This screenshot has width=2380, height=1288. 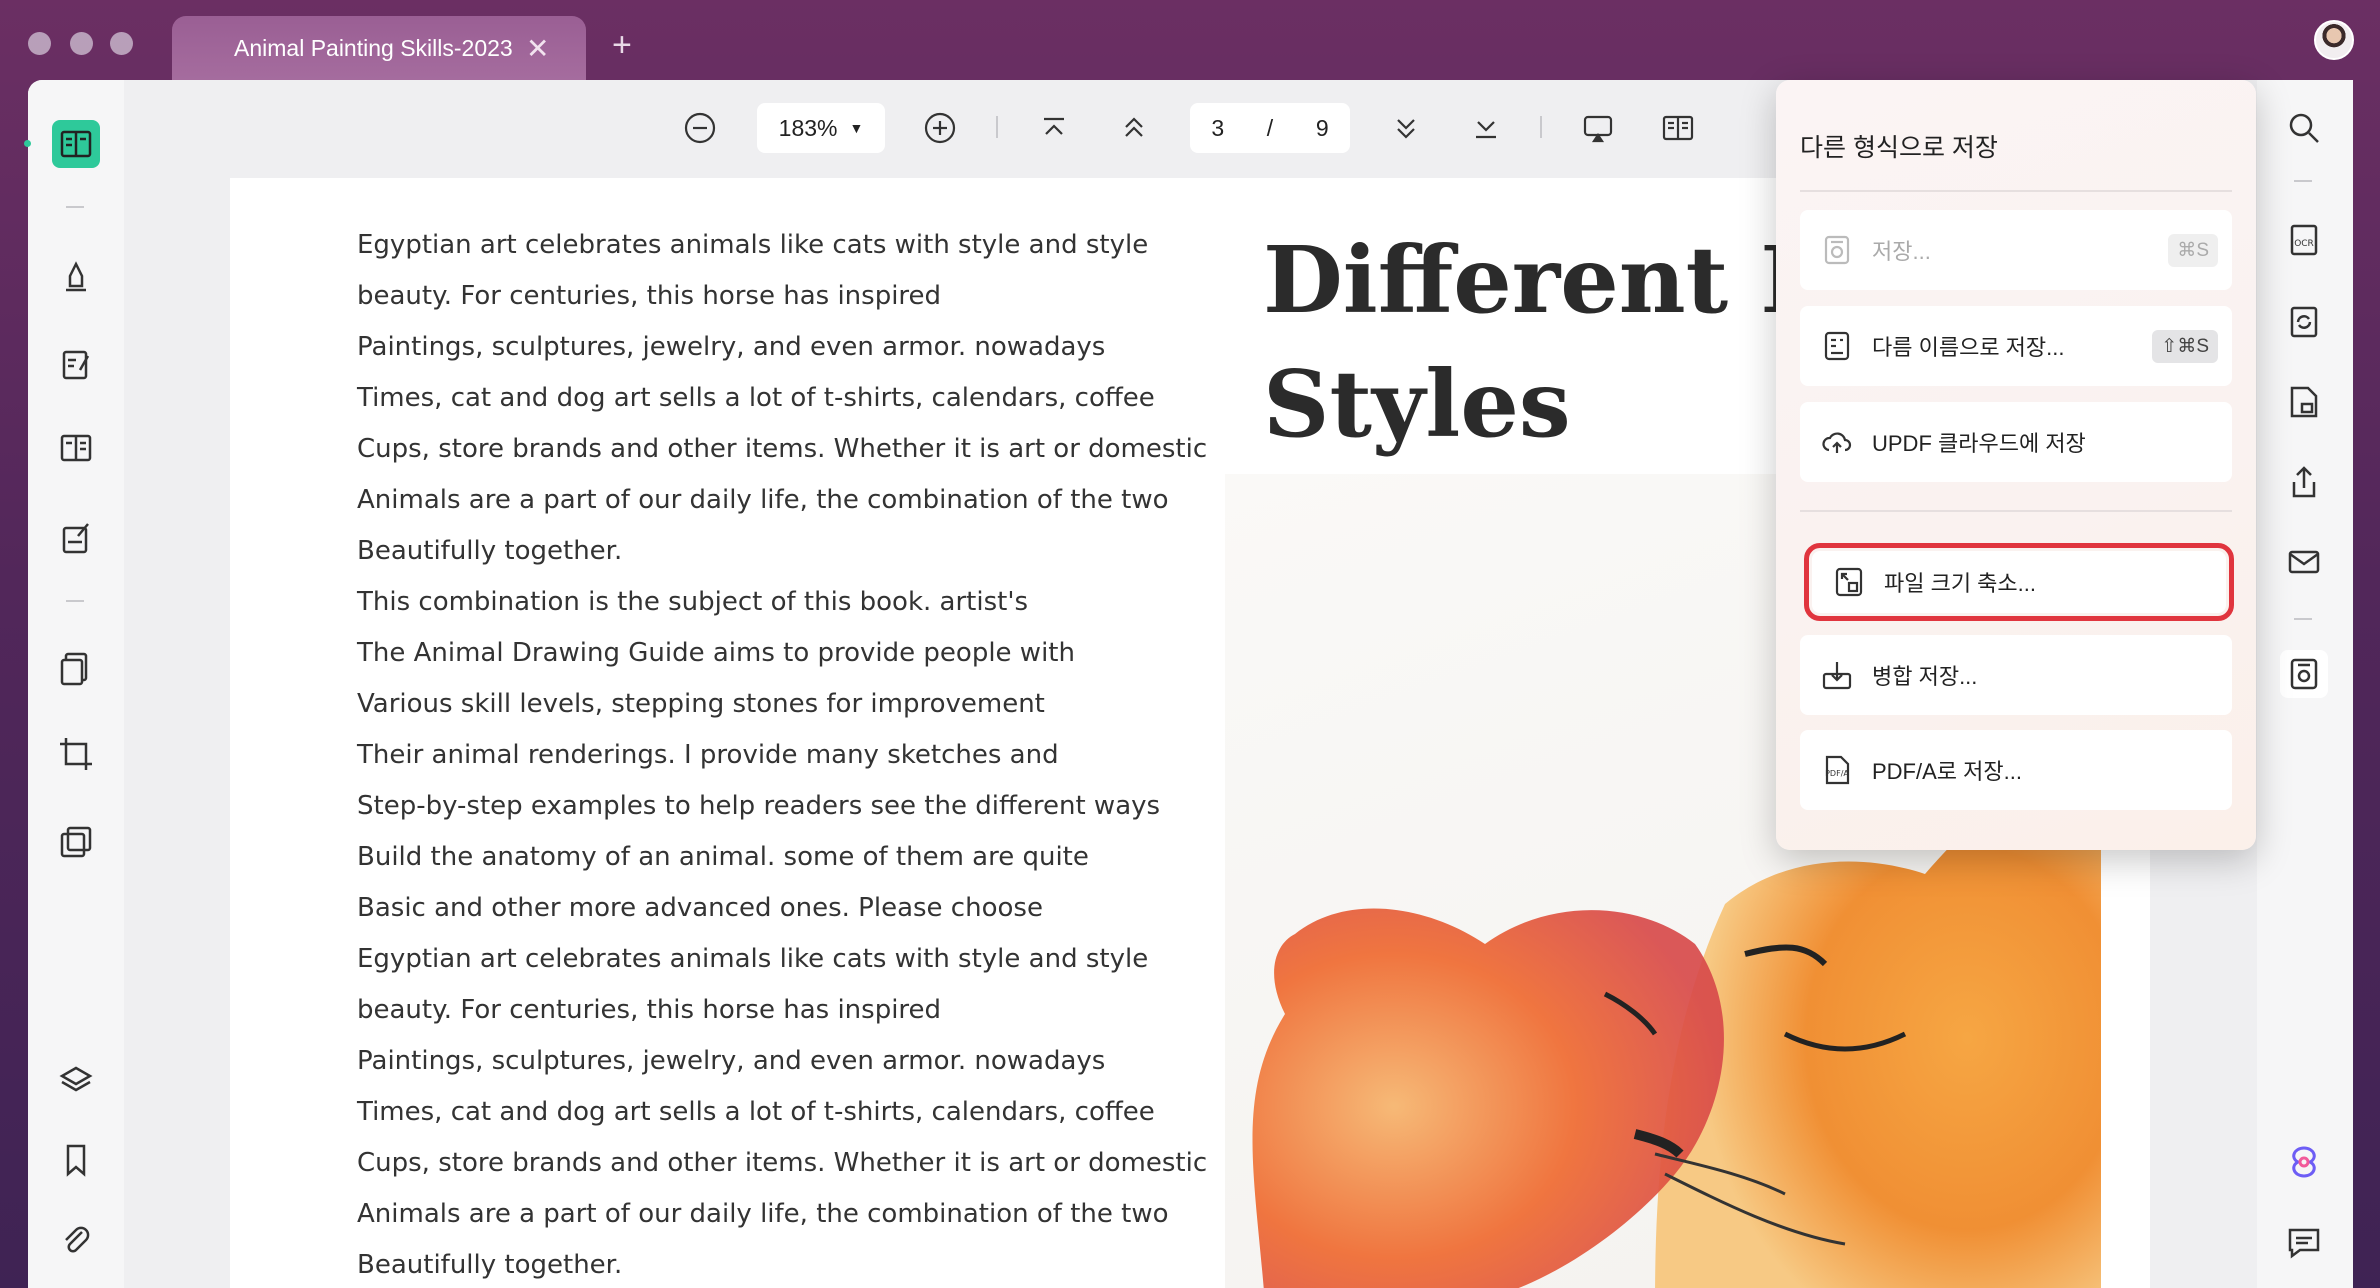 What do you see at coordinates (27, 143) in the screenshot?
I see `active-indicator` at bounding box center [27, 143].